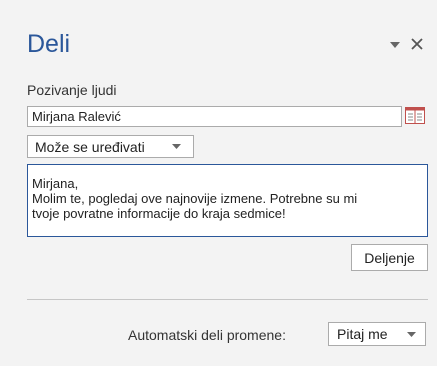  Describe the element at coordinates (207, 335) in the screenshot. I see `auto-share-label: Automatski deli promene:` at that location.